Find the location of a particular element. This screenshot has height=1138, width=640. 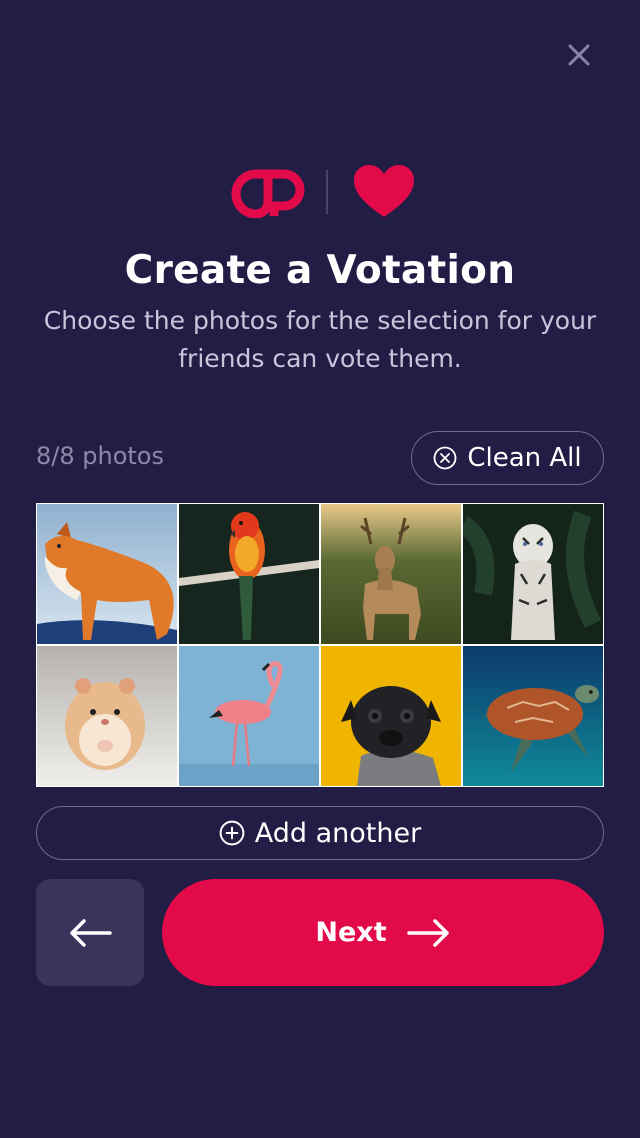

back-button is located at coordinates (90, 932).